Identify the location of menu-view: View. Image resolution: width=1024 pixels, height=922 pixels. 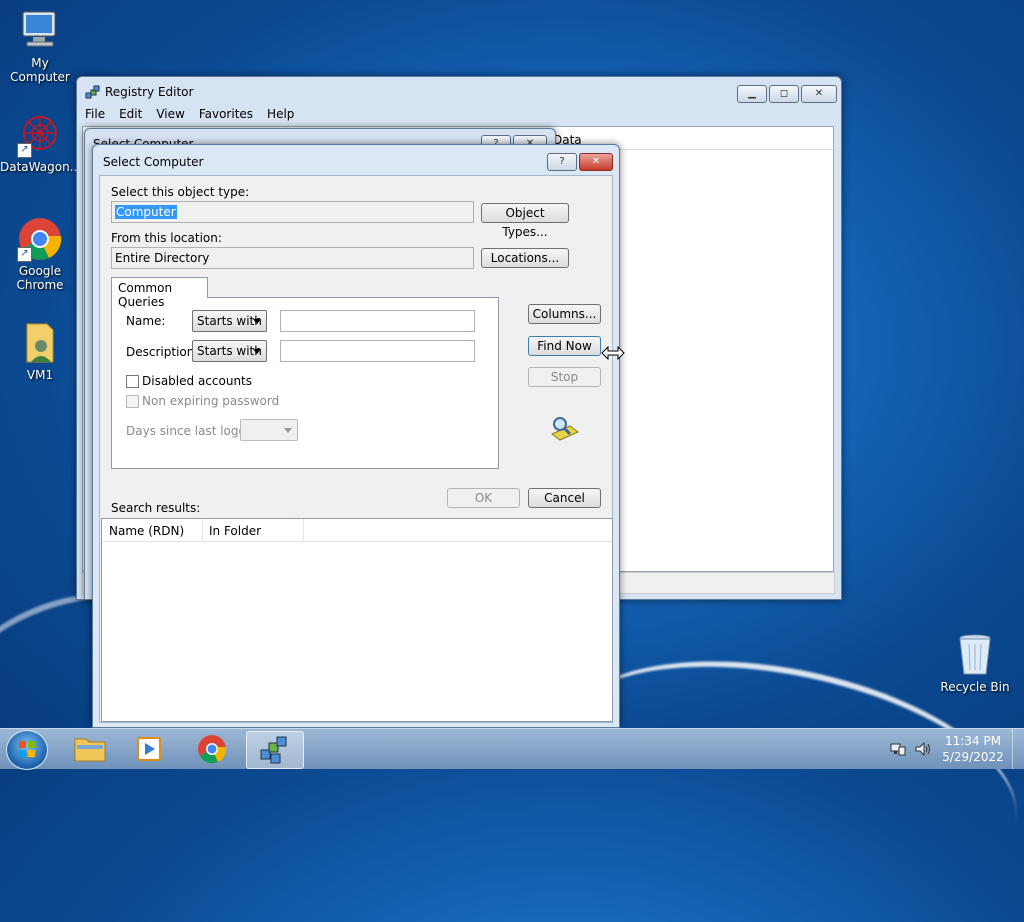
(170, 114).